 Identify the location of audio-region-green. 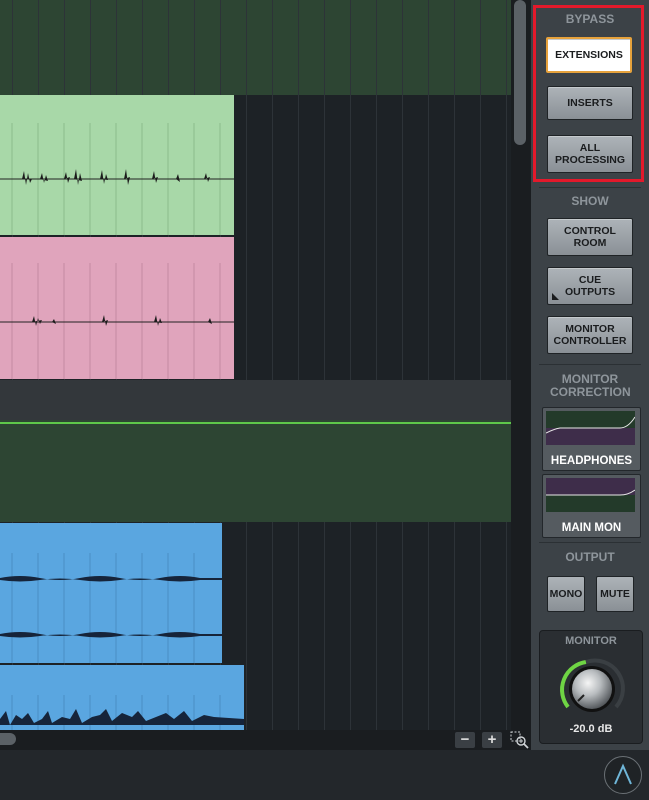
(117, 165).